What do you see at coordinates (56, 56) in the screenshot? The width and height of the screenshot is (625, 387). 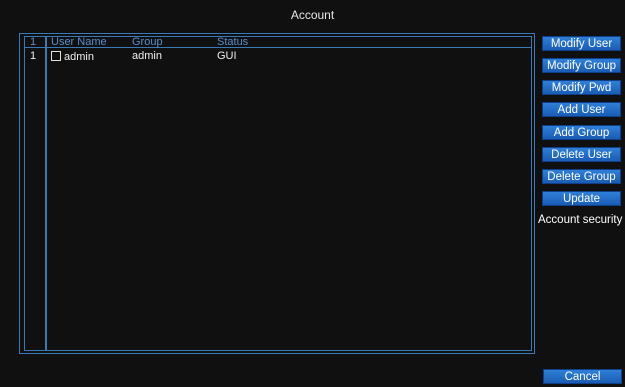 I see `row-checkbox` at bounding box center [56, 56].